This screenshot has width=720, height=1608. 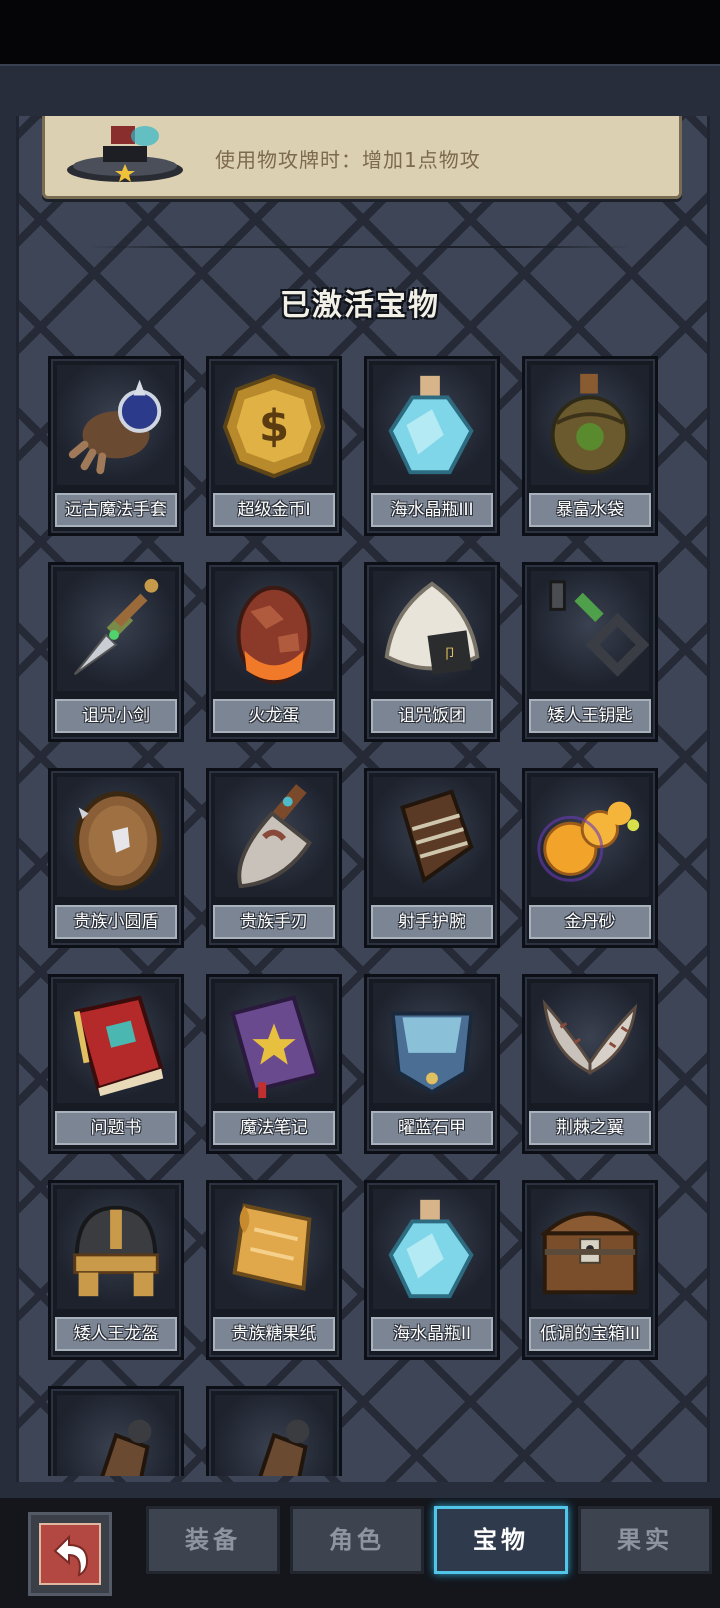 What do you see at coordinates (116, 425) in the screenshot?
I see `spiked-gauntlet-icon` at bounding box center [116, 425].